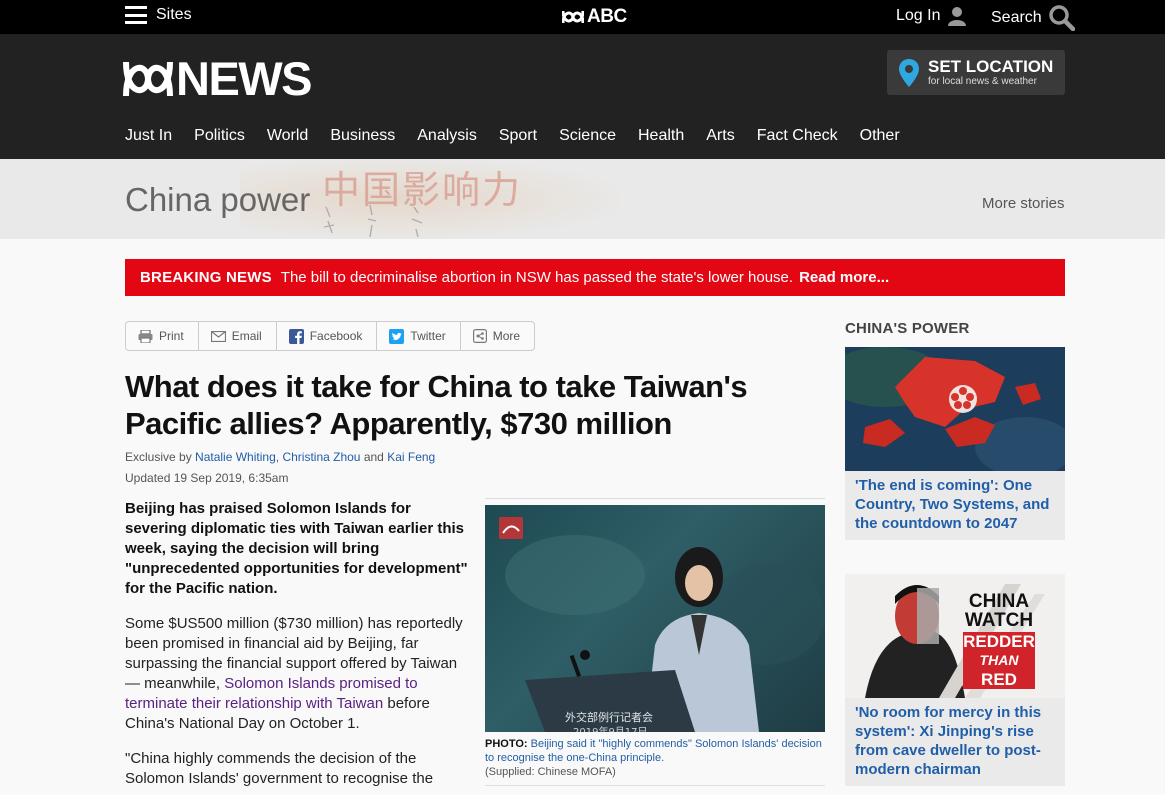 The height and width of the screenshot is (795, 1165). Describe the element at coordinates (582, 199) in the screenshot. I see `section-banner: 中国影响力 China power More stories` at that location.